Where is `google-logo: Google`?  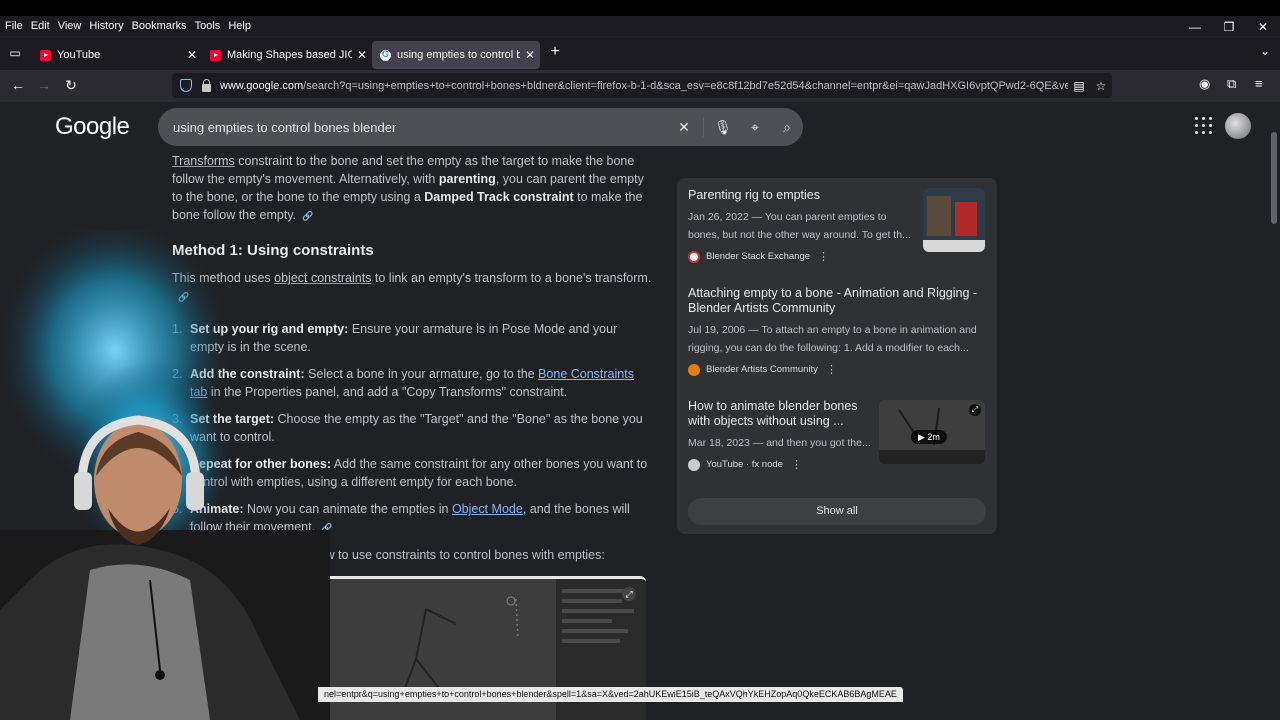
google-logo: Google is located at coordinates (92, 127).